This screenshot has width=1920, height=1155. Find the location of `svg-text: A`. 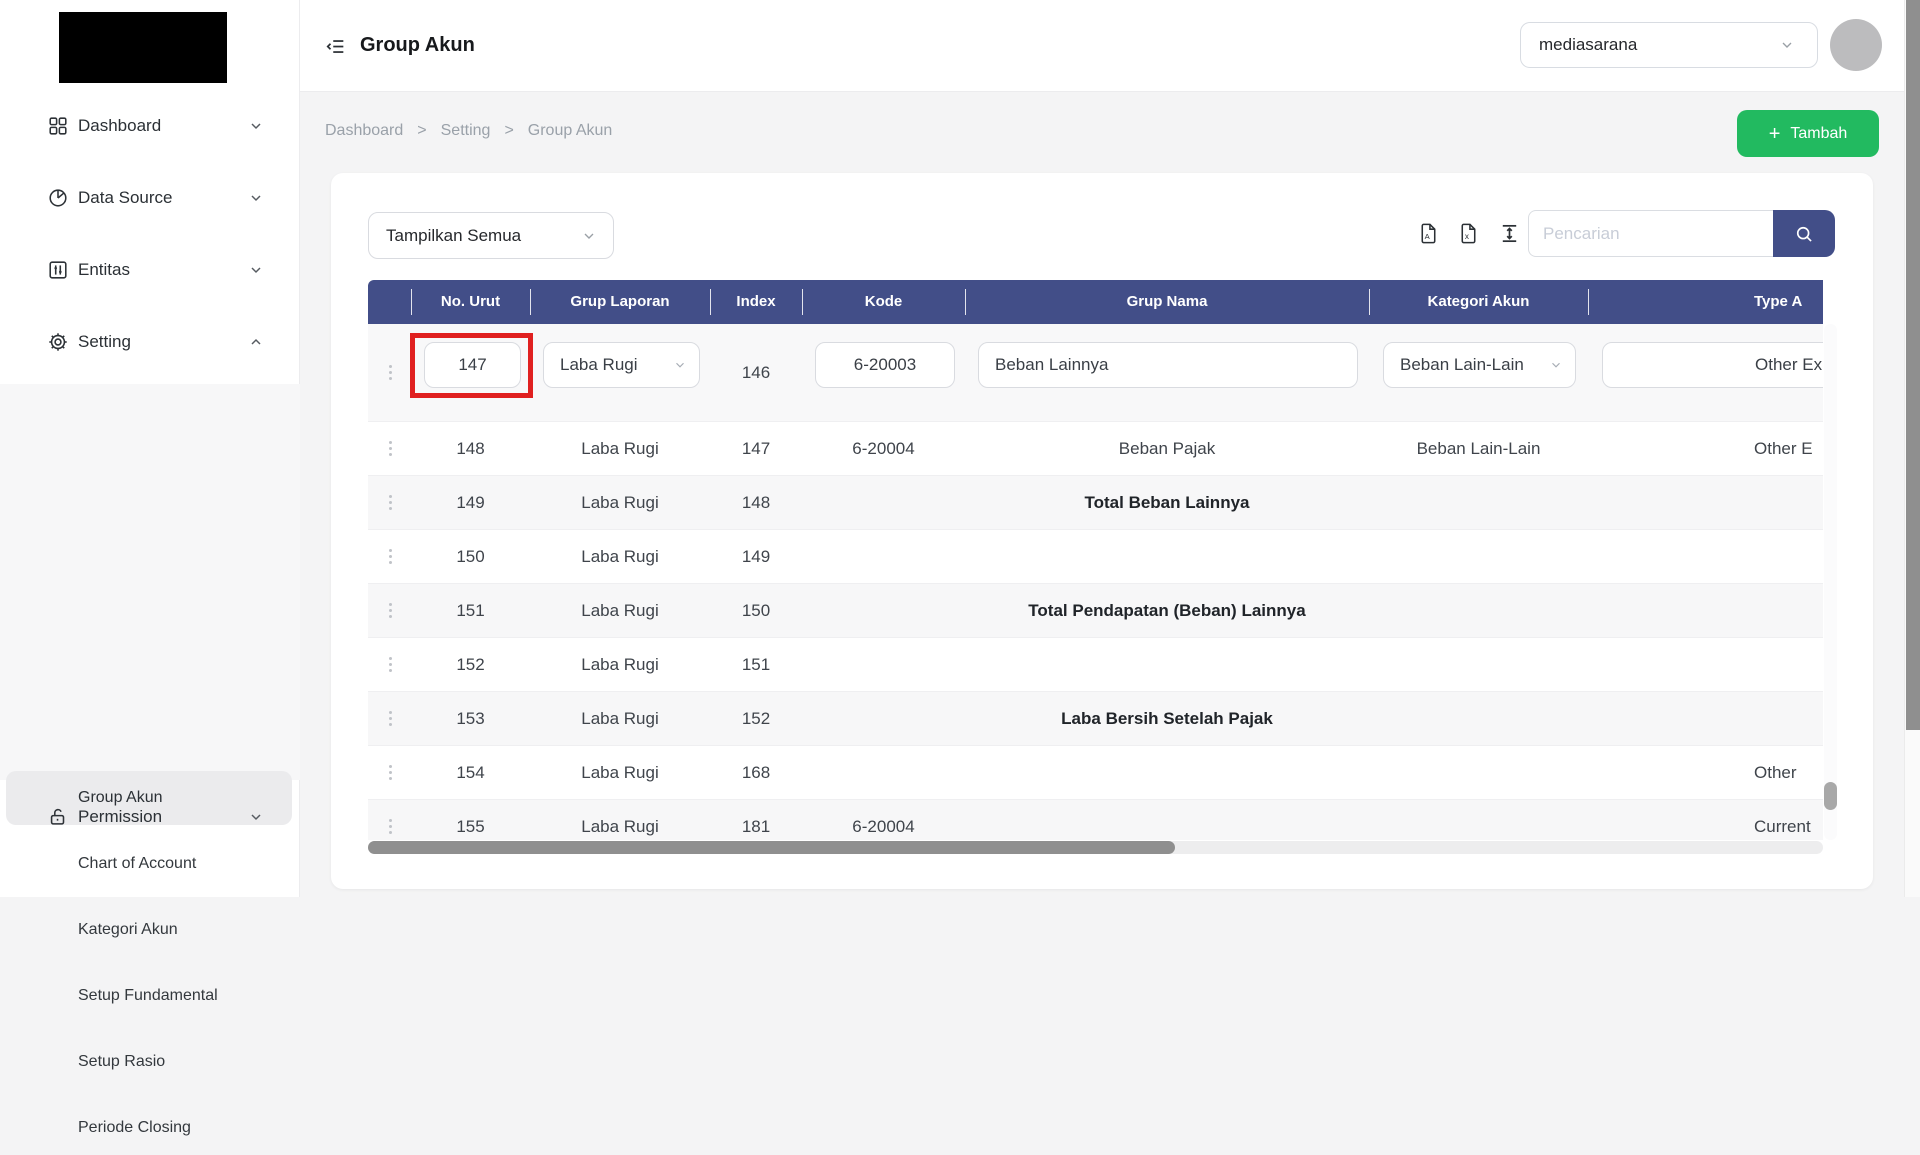

svg-text: A is located at coordinates (1428, 236).